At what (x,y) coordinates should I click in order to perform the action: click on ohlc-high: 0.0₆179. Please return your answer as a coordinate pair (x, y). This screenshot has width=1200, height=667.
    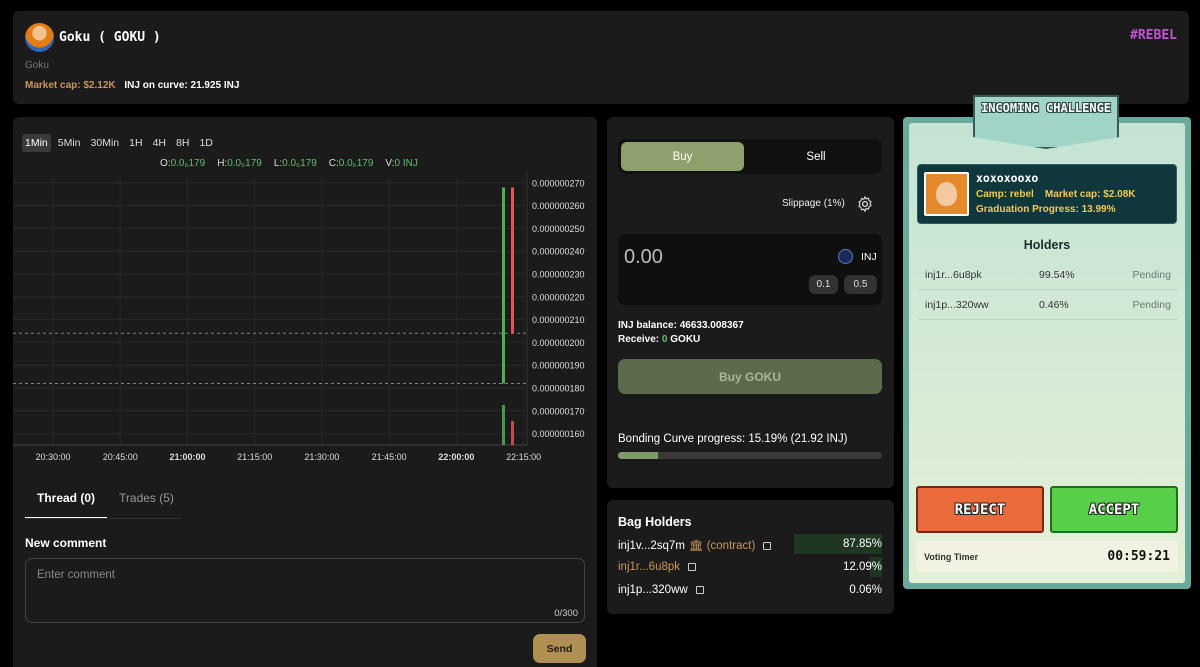
    Looking at the image, I should click on (244, 163).